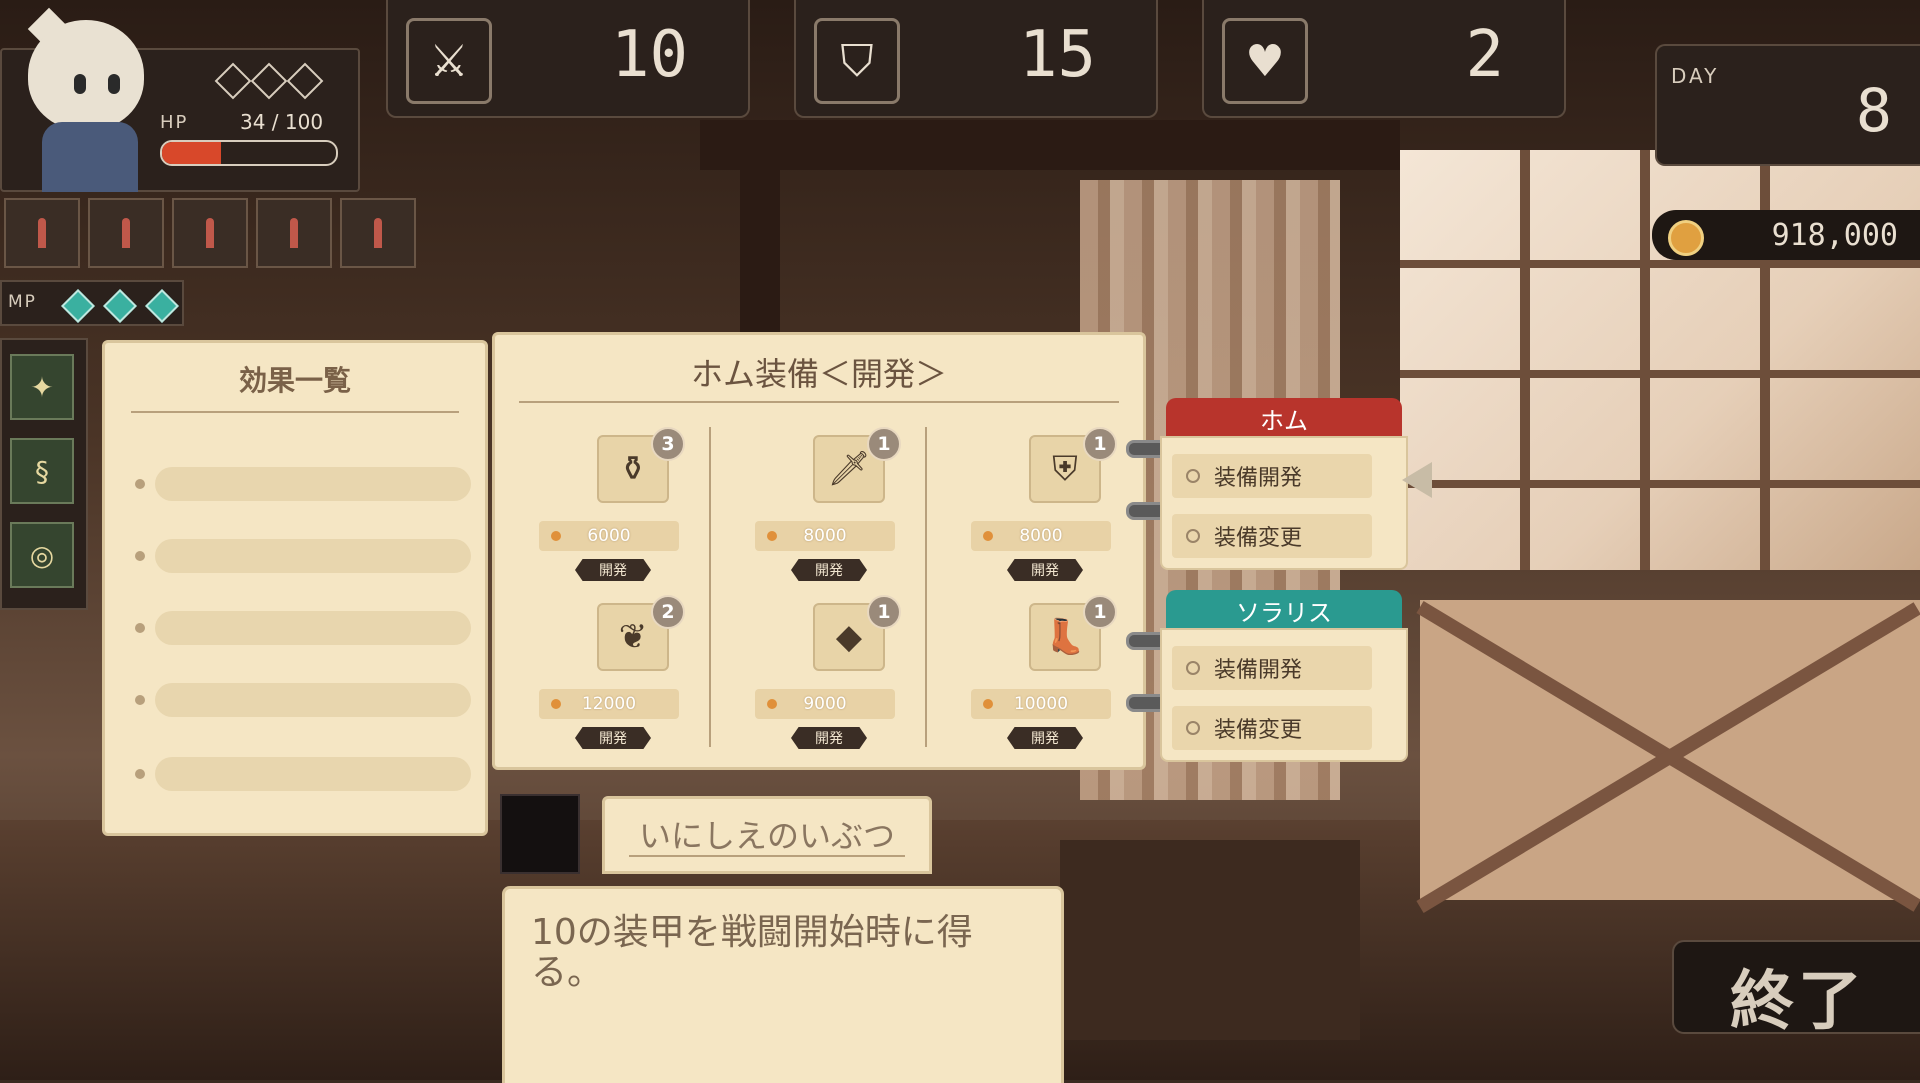 This screenshot has height=1083, width=1920. Describe the element at coordinates (1787, 105) in the screenshot. I see `day-counter: DAY 8` at that location.